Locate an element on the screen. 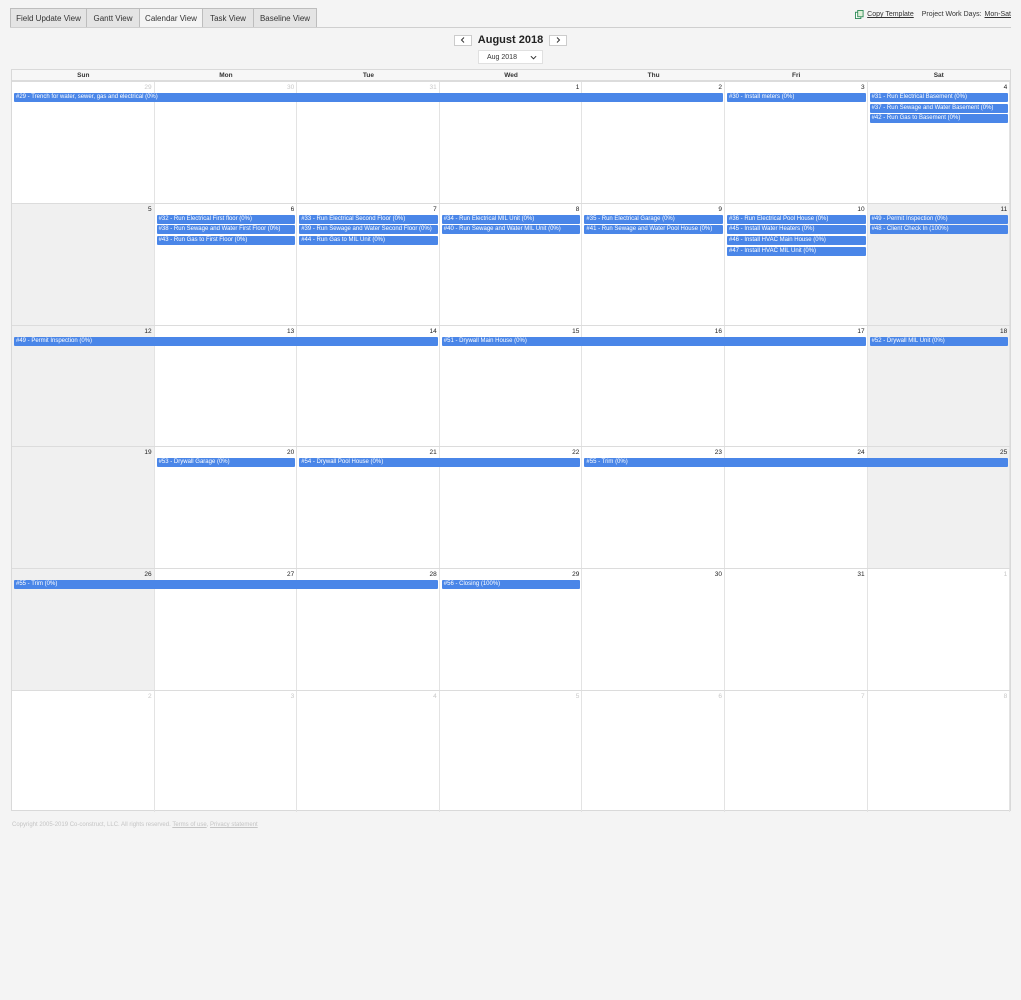  day-number: 28 is located at coordinates (433, 575).